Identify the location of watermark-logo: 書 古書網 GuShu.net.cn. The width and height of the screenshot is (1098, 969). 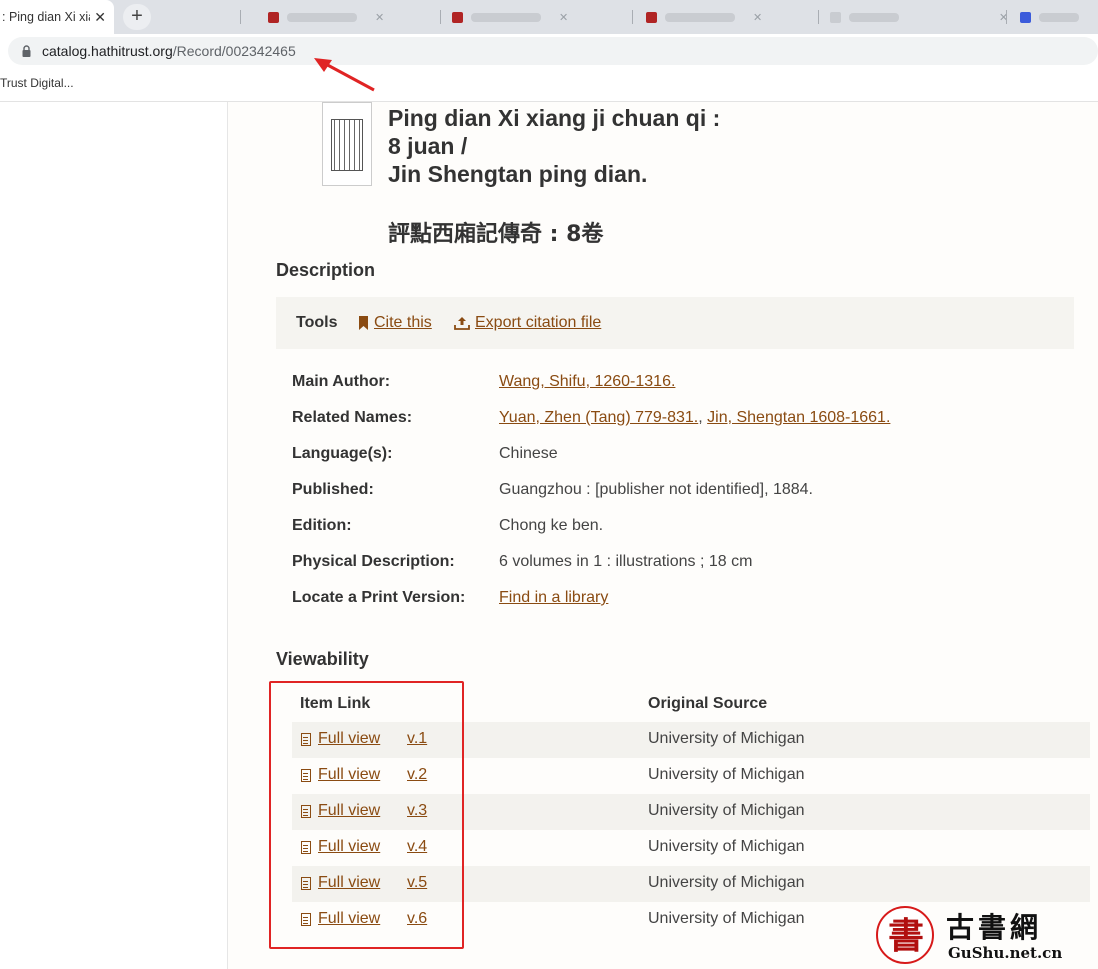
(971, 936).